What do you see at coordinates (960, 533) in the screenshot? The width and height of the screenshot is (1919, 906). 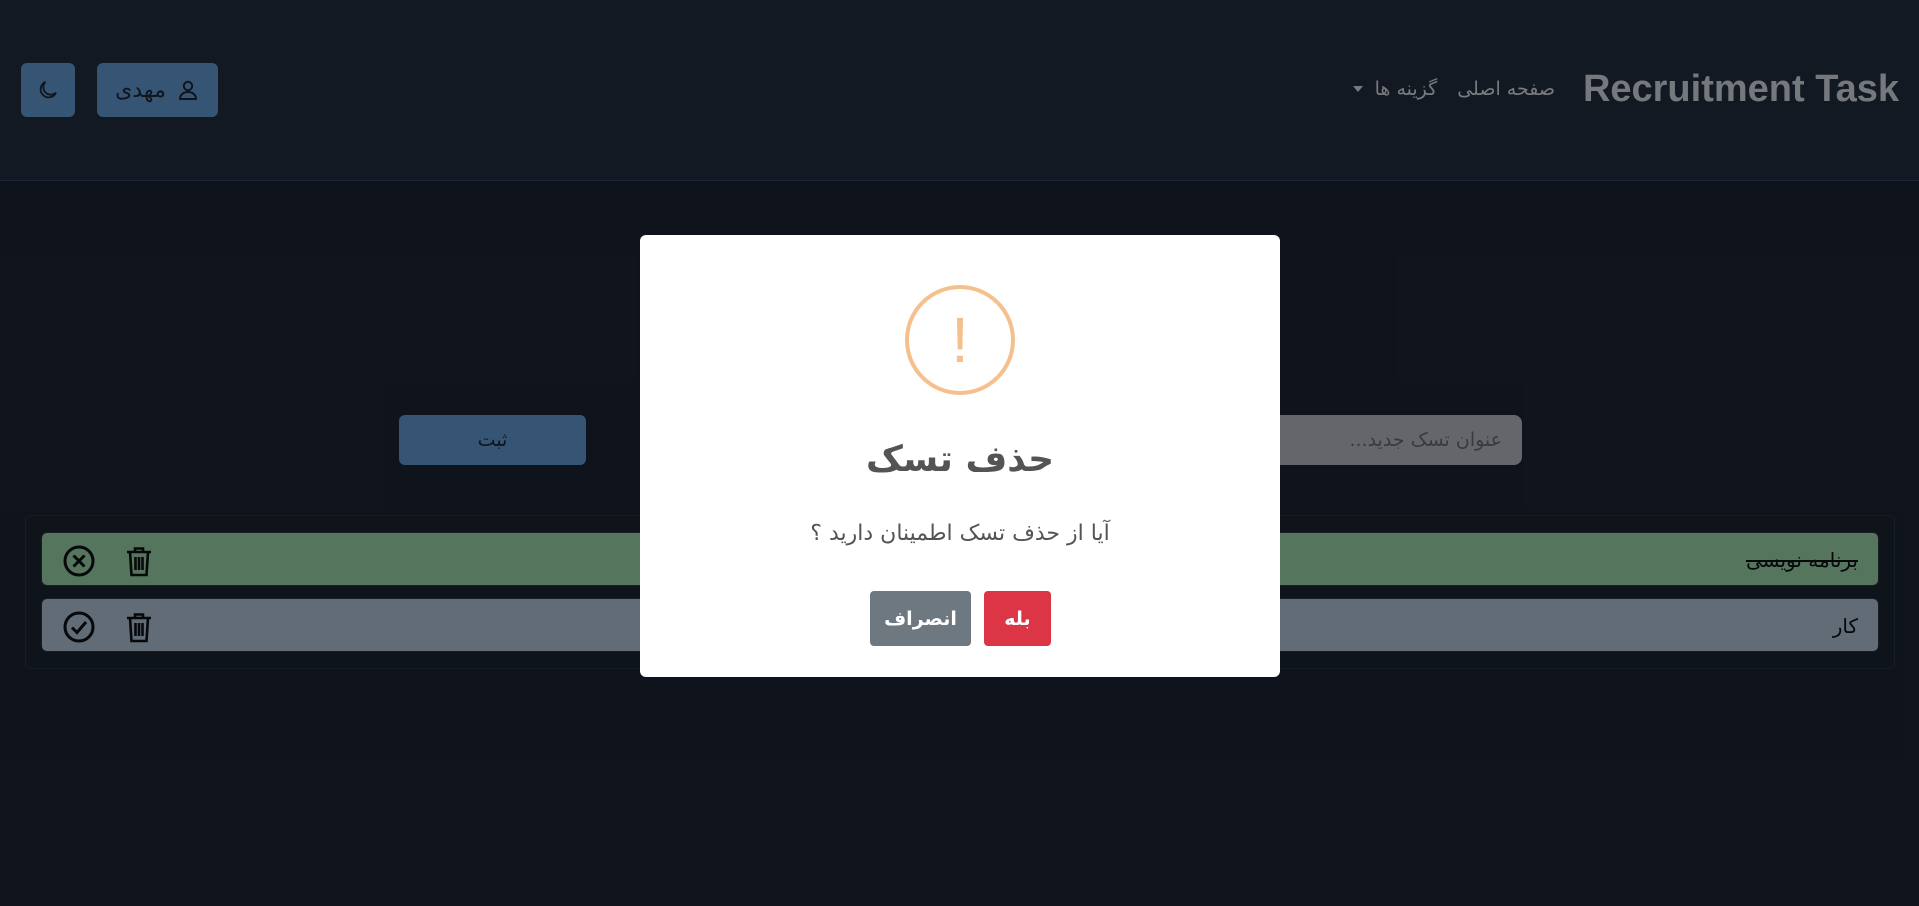 I see `dialog-message: آیا از حذف تسک اطمینان دارید ؟` at bounding box center [960, 533].